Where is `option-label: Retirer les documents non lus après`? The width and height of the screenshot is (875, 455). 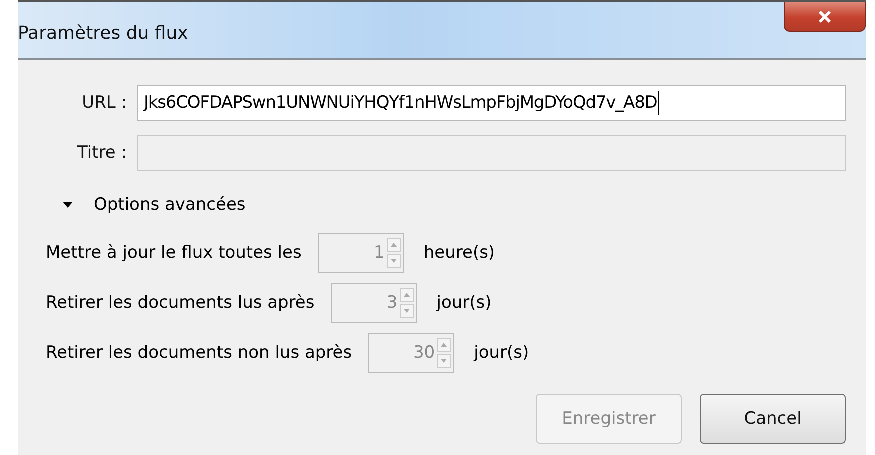
option-label: Retirer les documents non lus après is located at coordinates (199, 353).